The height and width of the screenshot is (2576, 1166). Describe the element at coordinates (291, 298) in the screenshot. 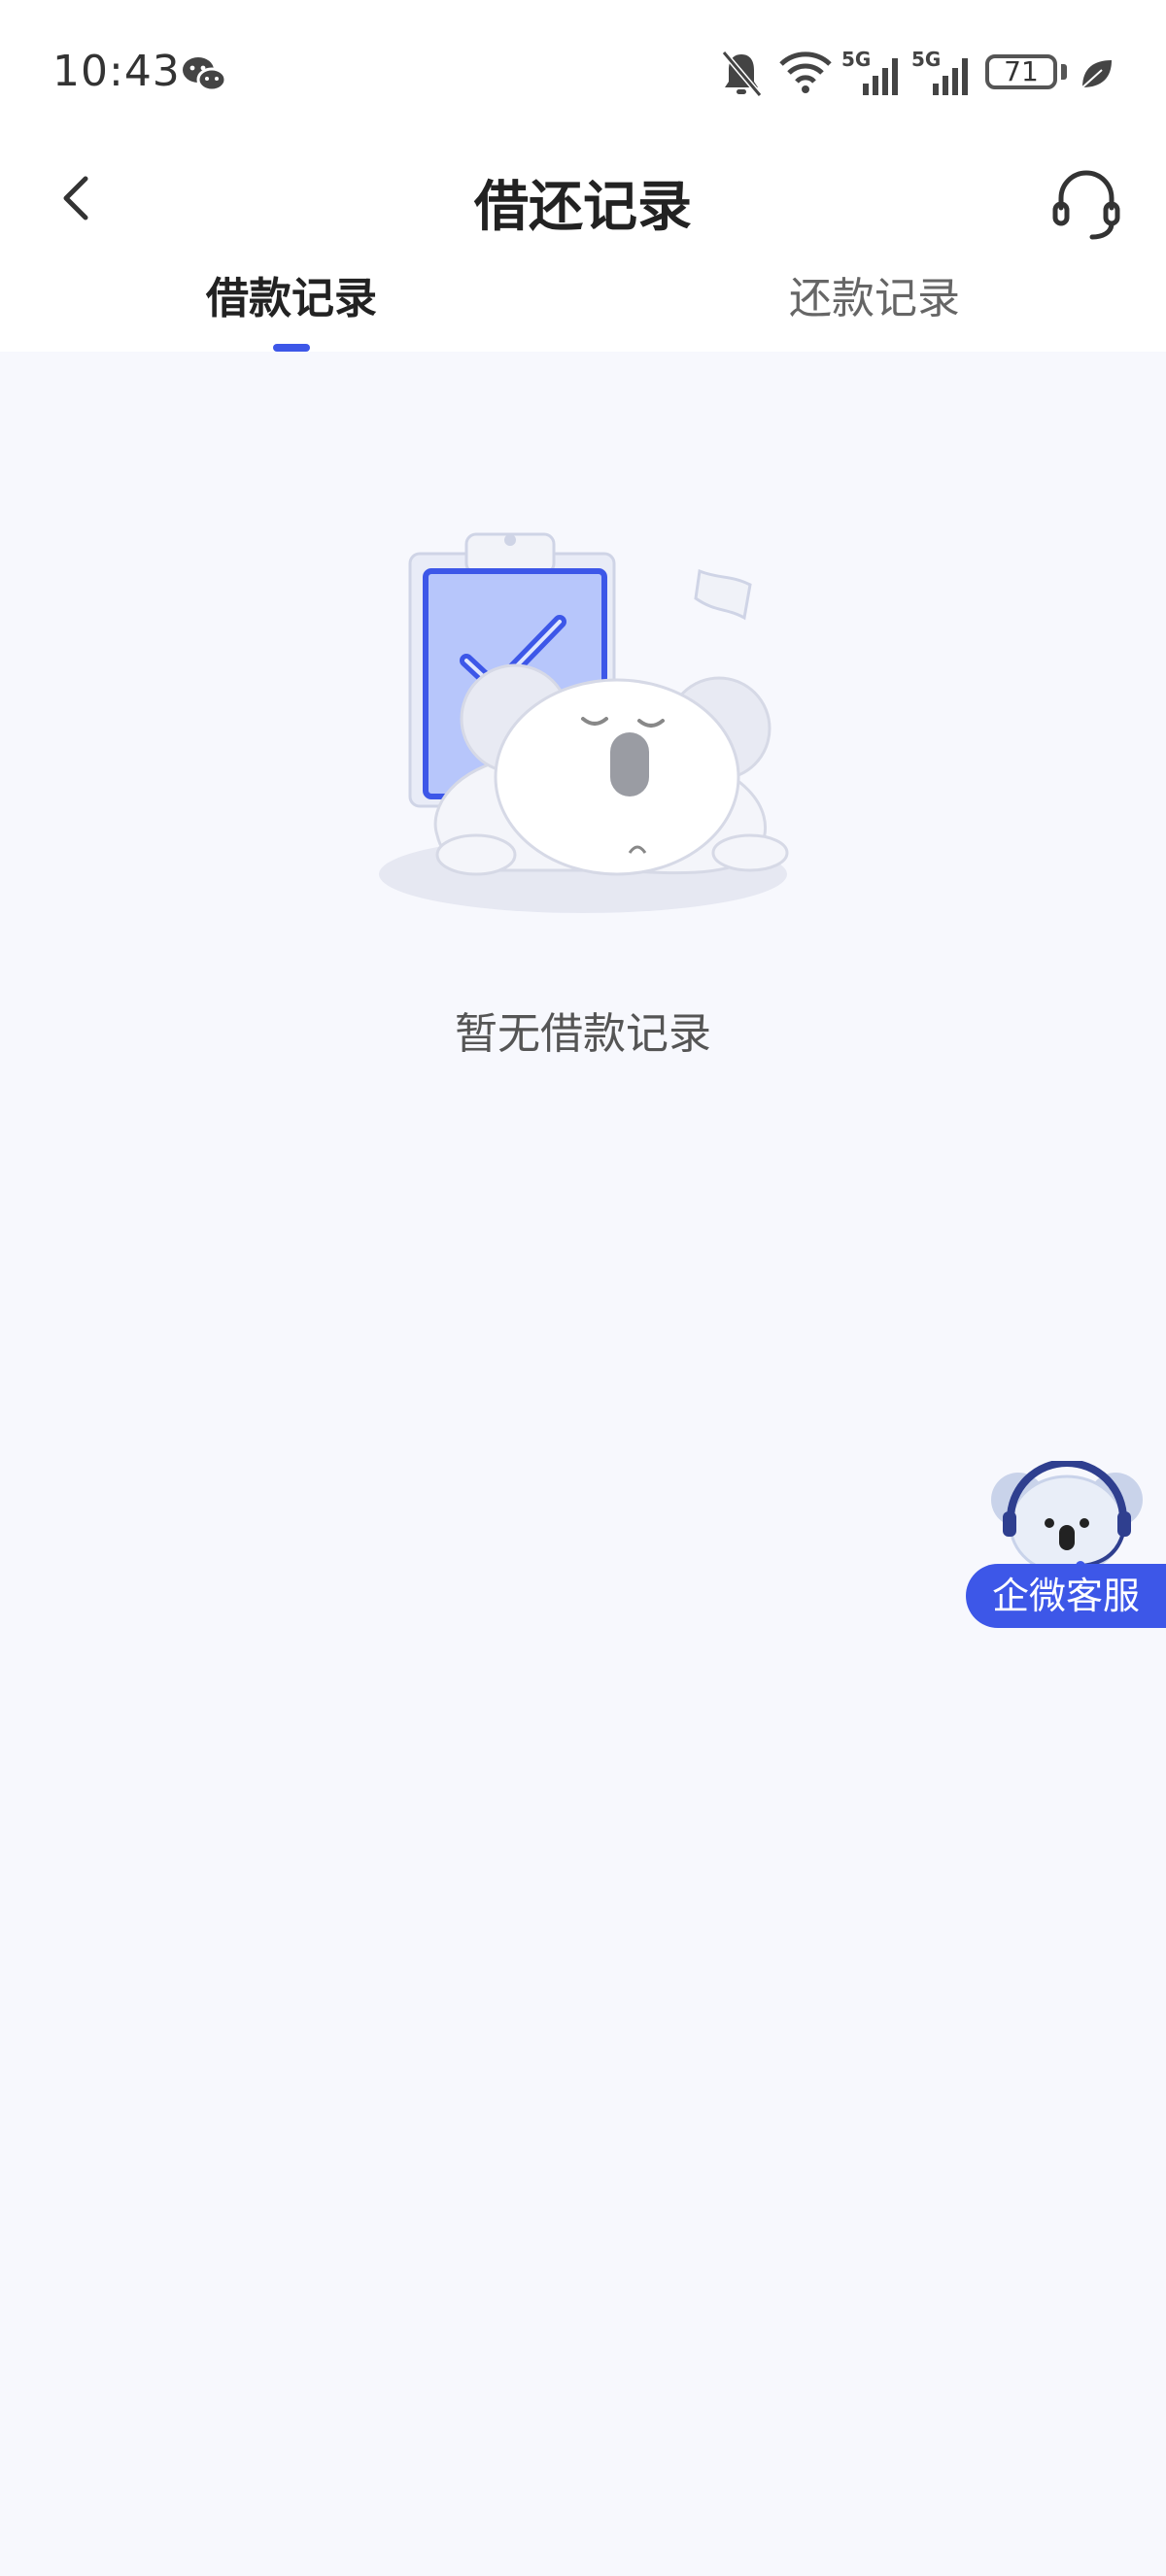

I see `tab-label: 借款记录` at that location.